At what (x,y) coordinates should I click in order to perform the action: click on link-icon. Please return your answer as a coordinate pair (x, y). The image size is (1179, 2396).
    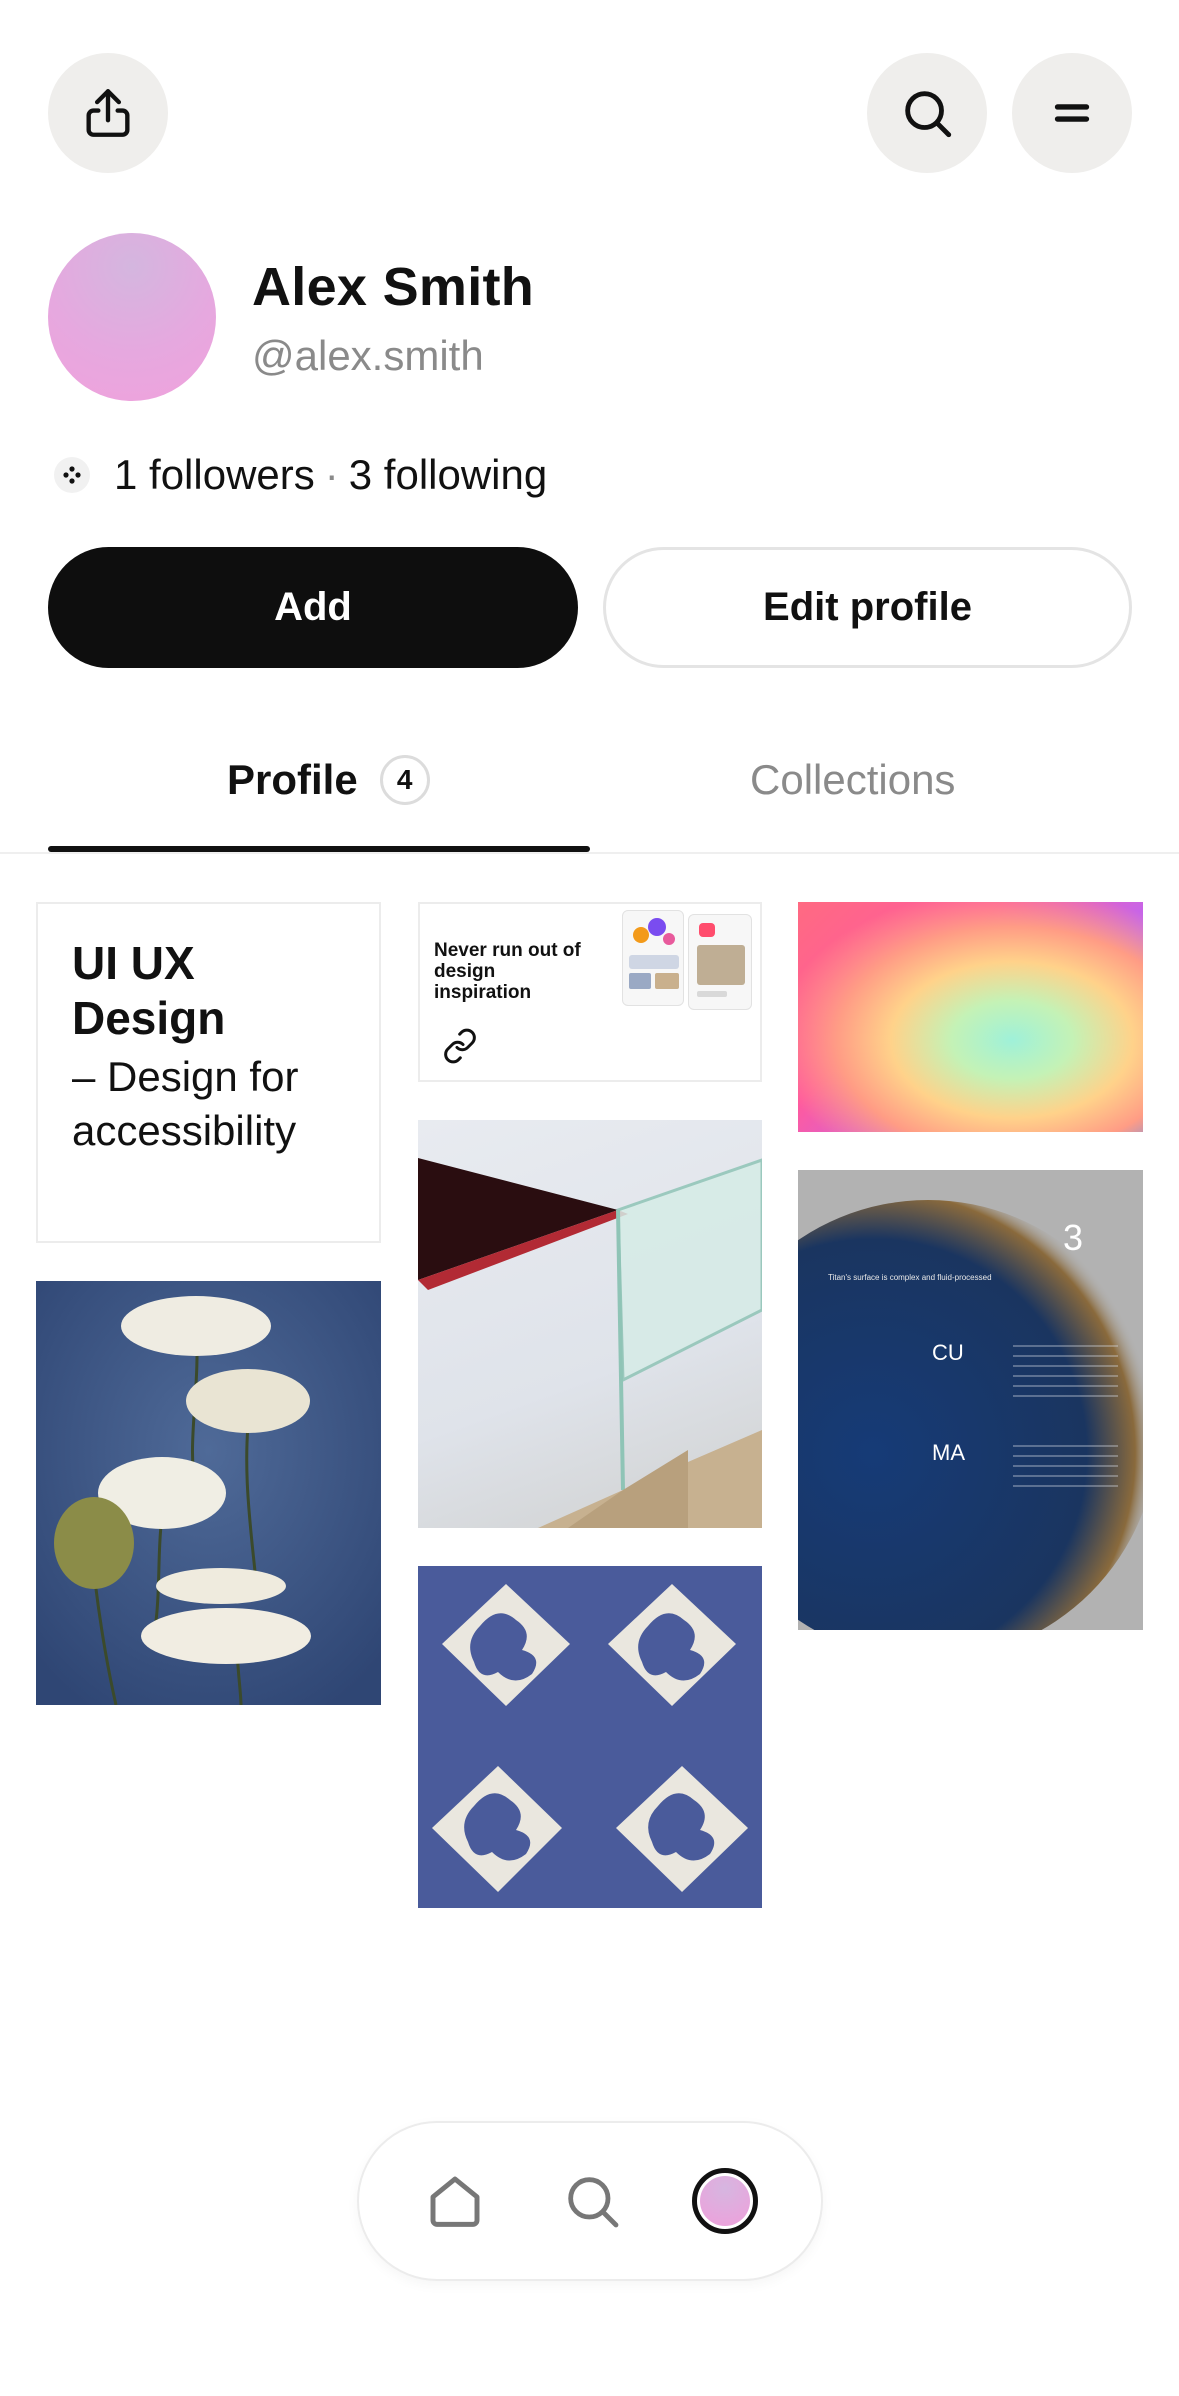
    Looking at the image, I should click on (460, 1046).